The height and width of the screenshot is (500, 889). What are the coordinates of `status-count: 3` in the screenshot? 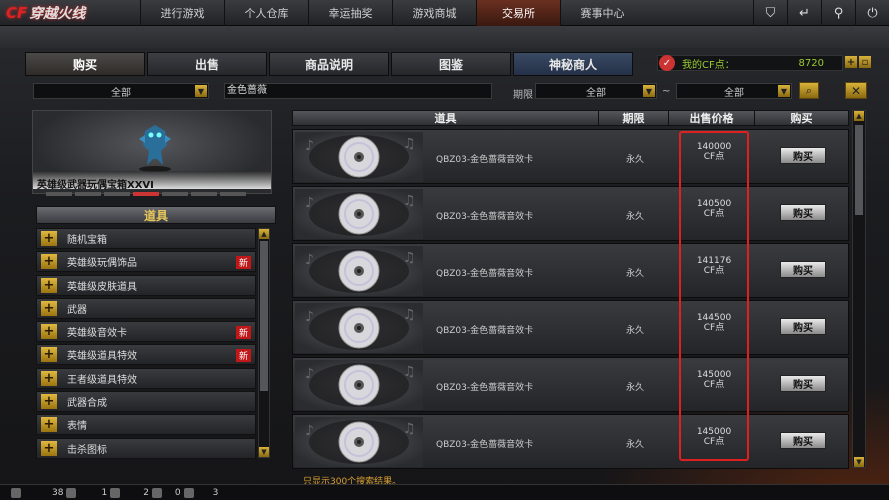 It's located at (215, 492).